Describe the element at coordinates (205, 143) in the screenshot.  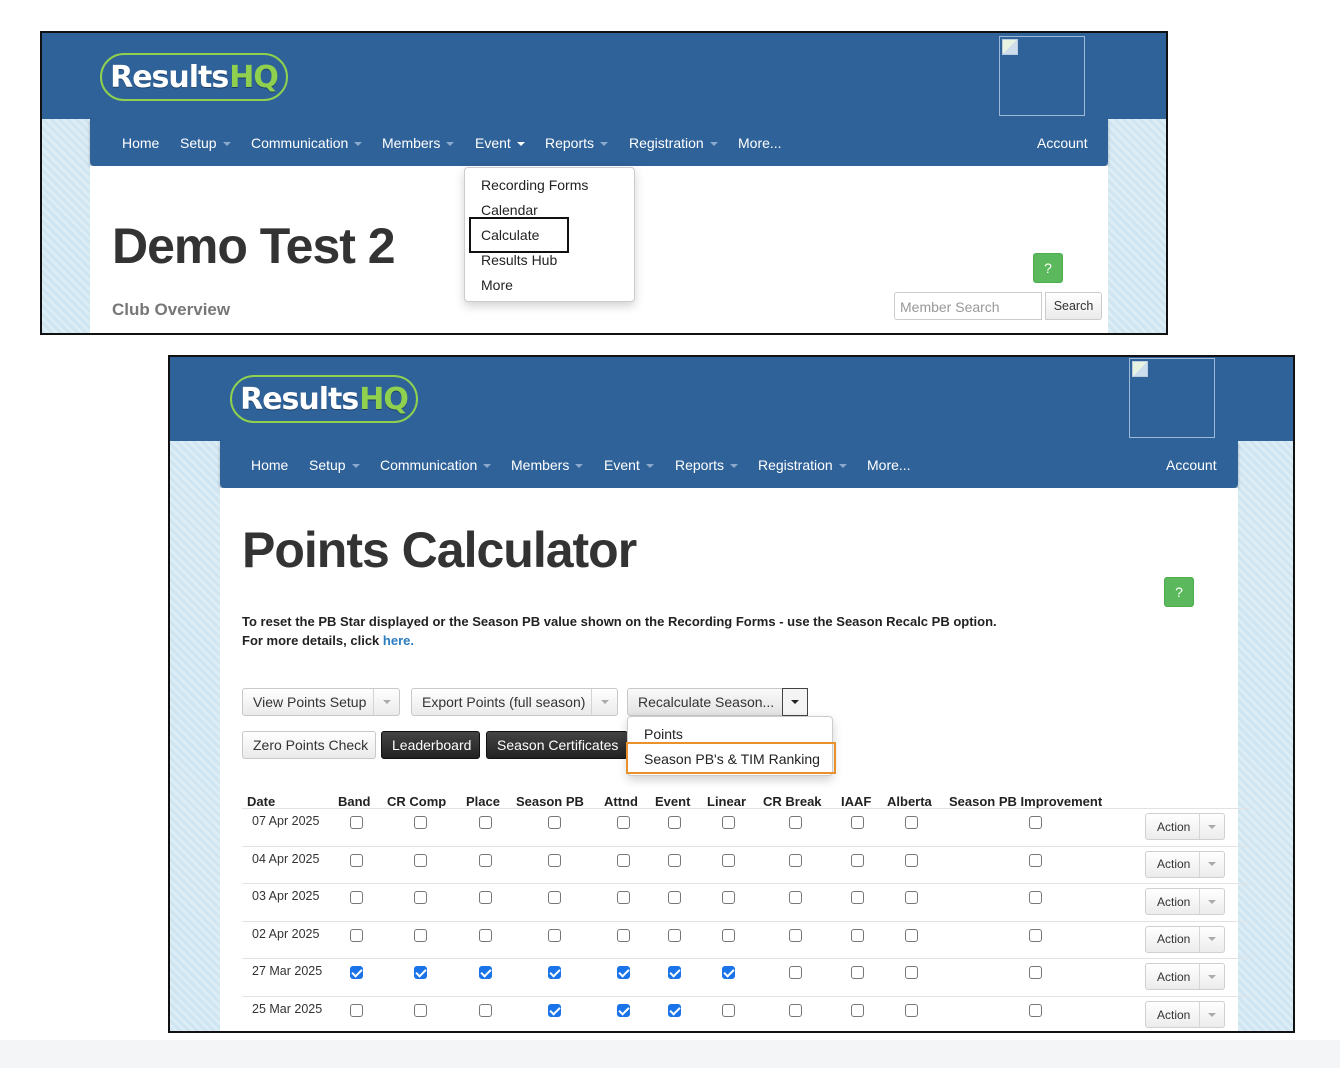
I see `nav-setup: Setup` at that location.